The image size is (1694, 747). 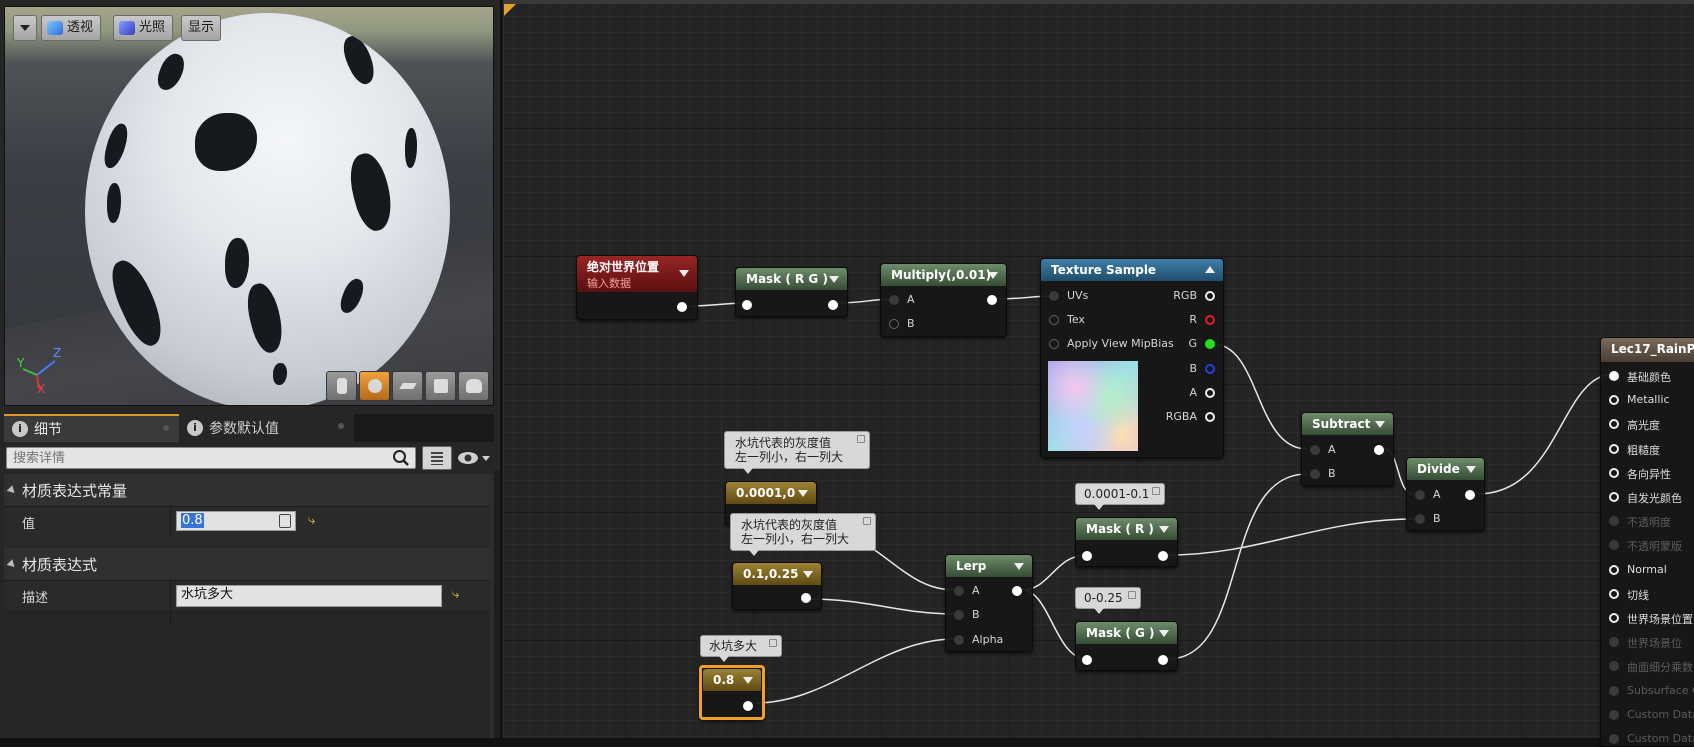 I want to click on input-pin-tex, so click(x=1054, y=320).